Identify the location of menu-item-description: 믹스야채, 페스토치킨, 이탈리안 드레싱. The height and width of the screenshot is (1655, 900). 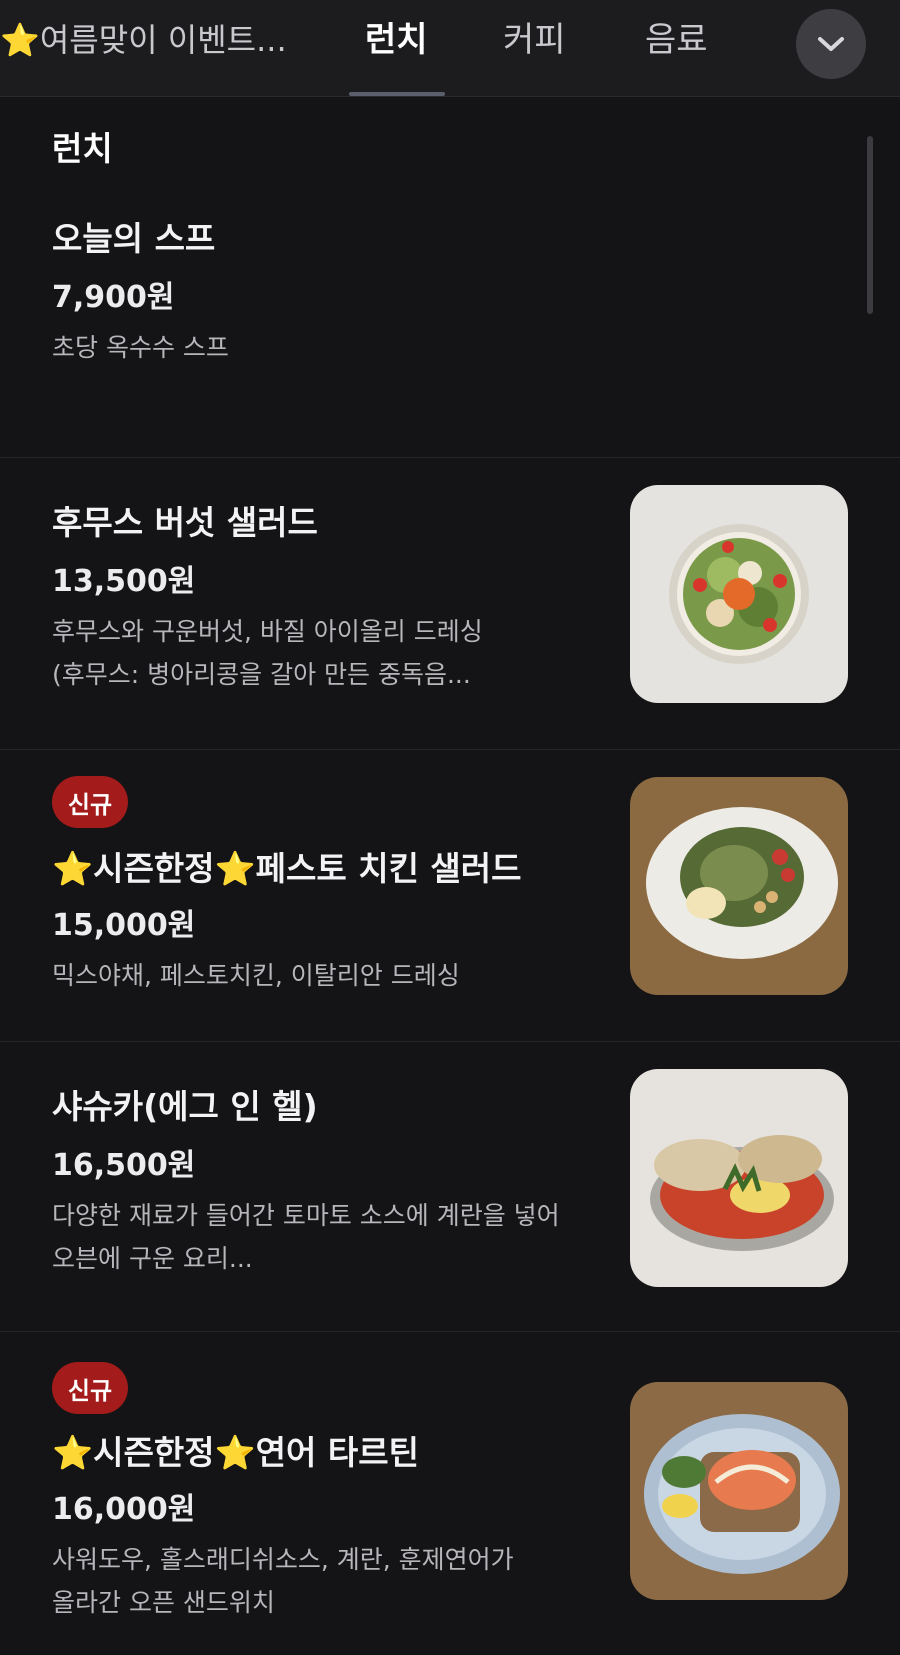
(256, 975).